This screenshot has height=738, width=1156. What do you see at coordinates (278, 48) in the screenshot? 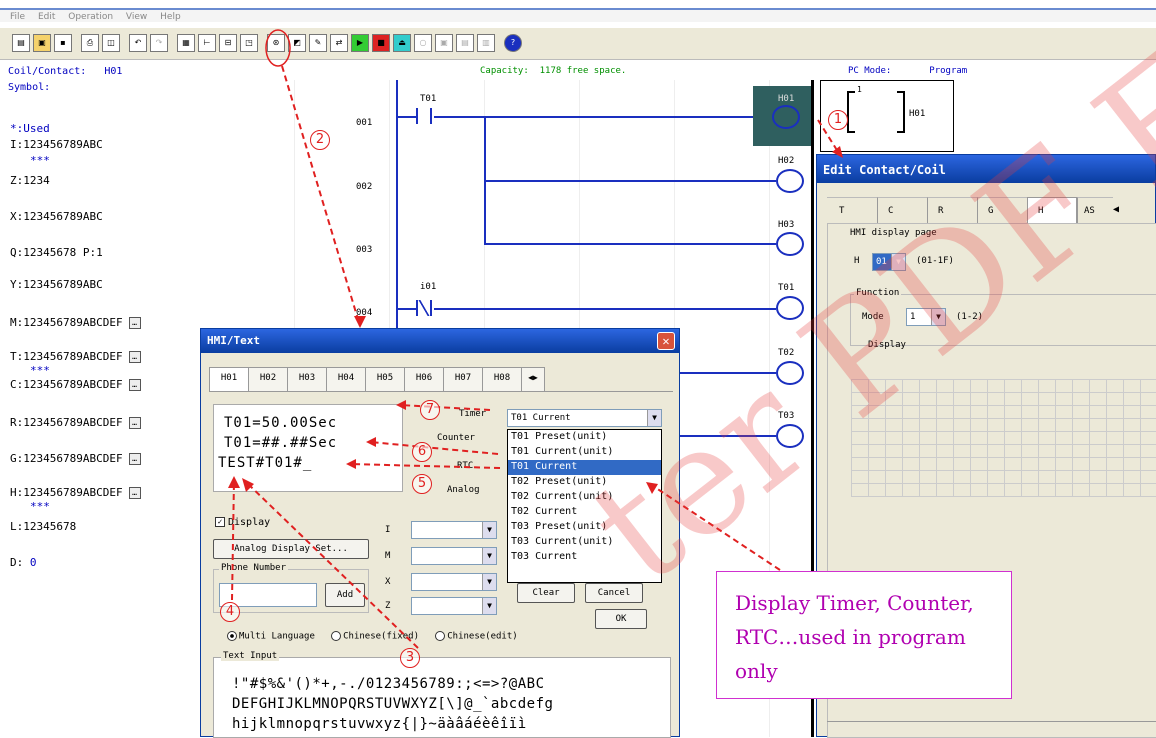
I see `toolbar-highlight-circle` at bounding box center [278, 48].